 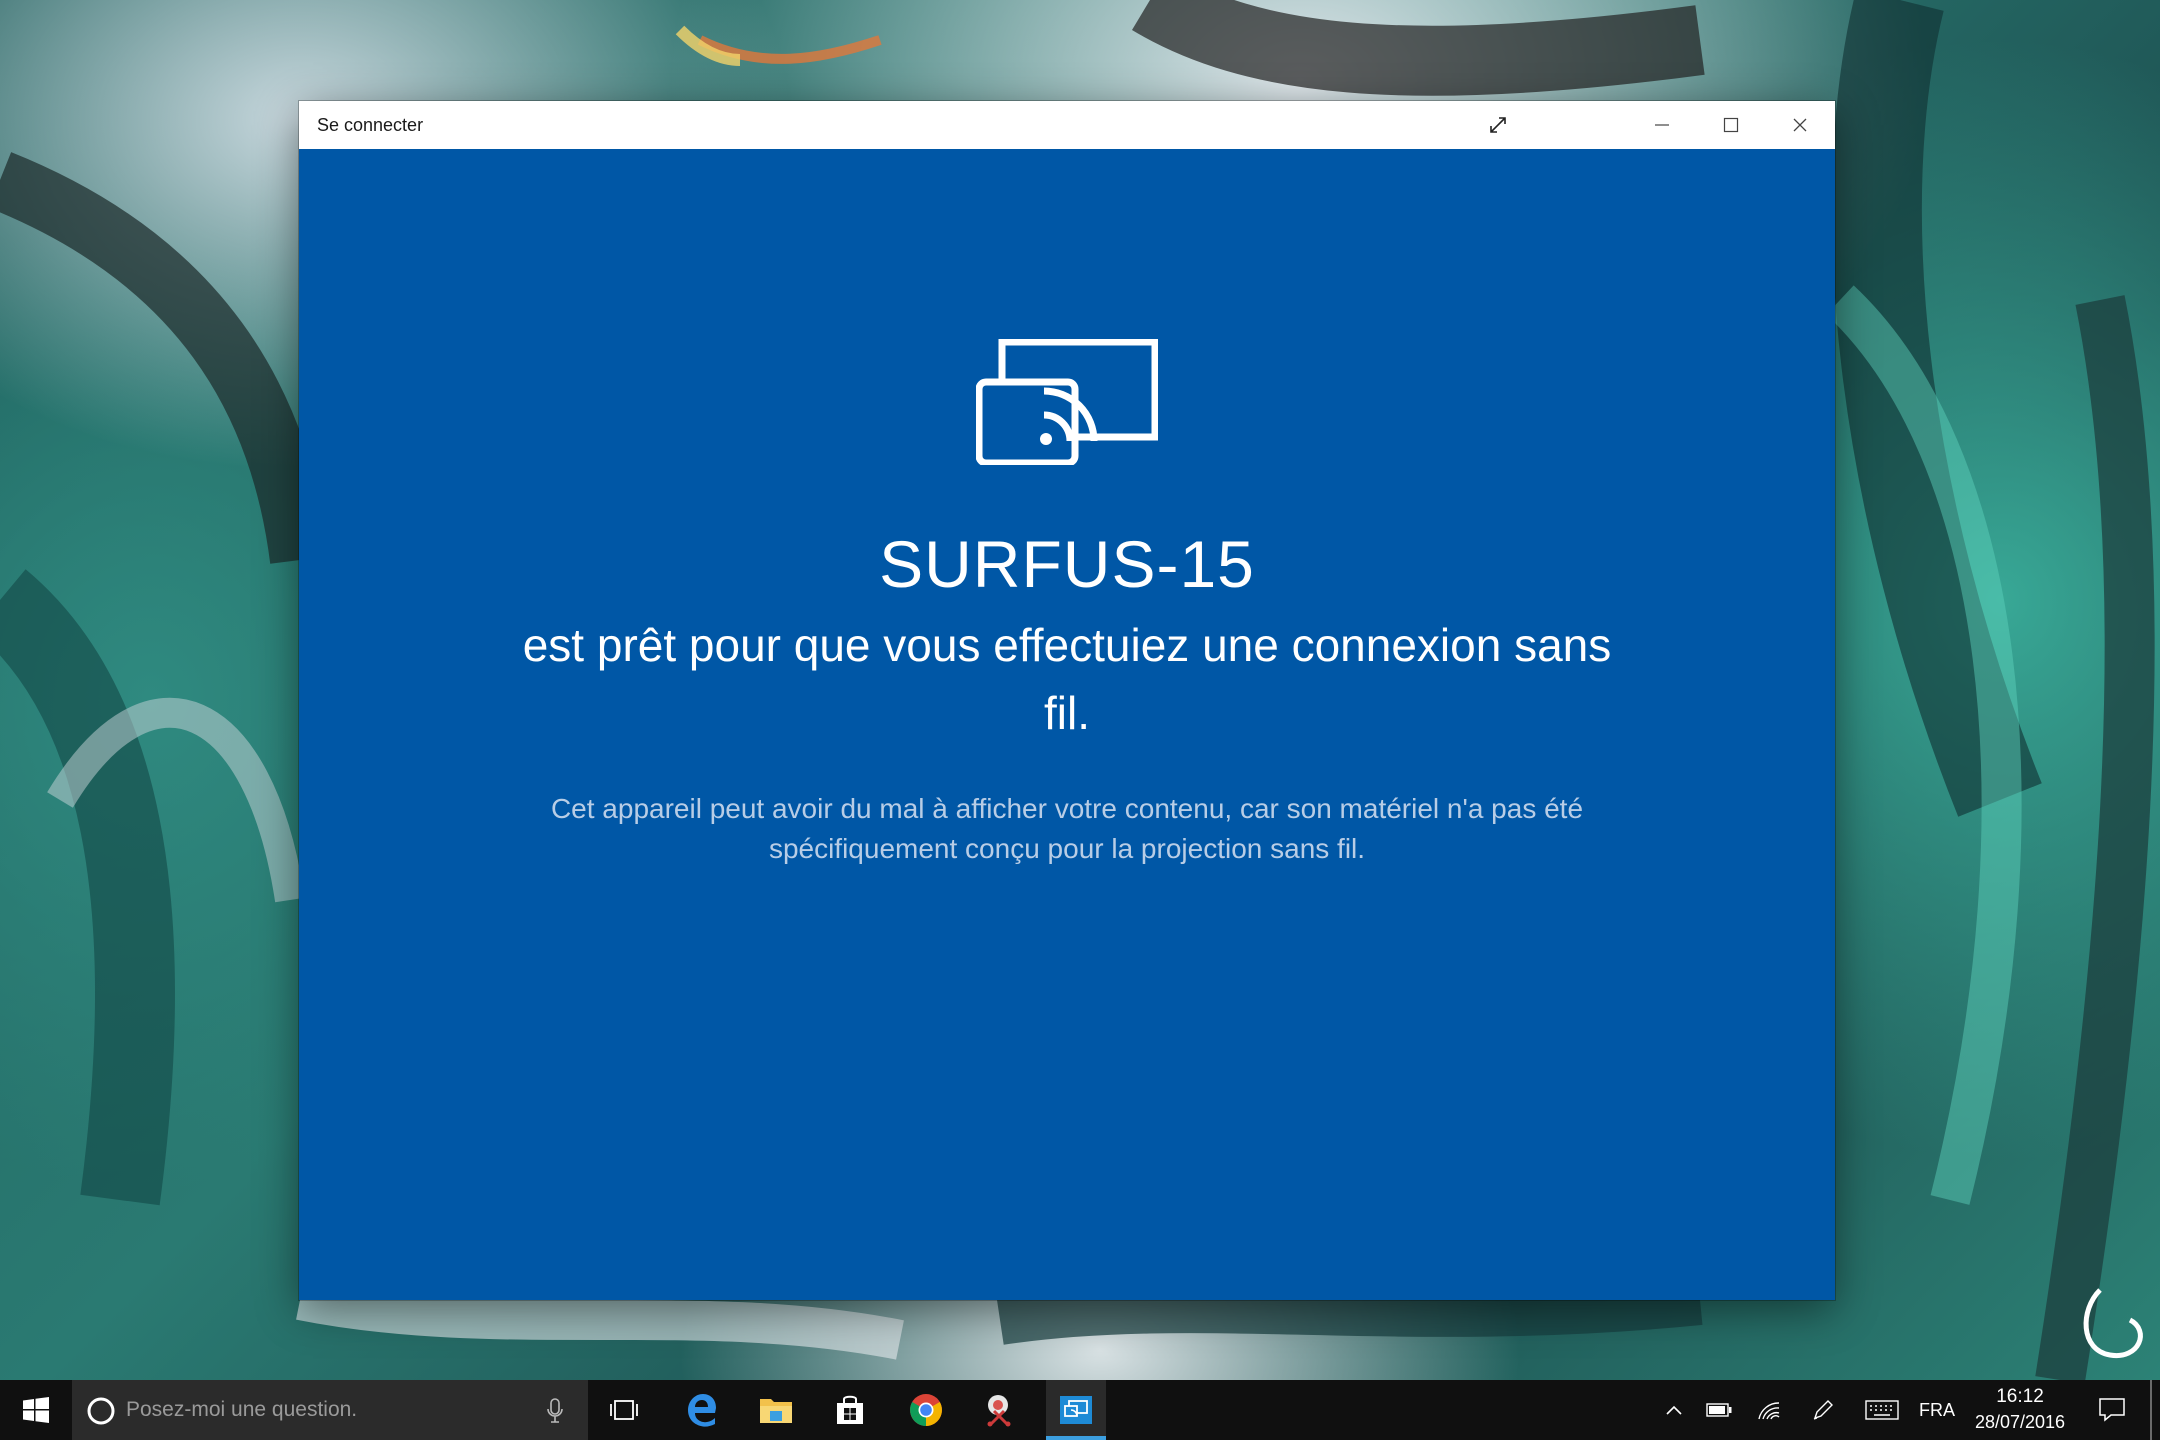 I want to click on wireless-display-icon, so click(x=1067, y=402).